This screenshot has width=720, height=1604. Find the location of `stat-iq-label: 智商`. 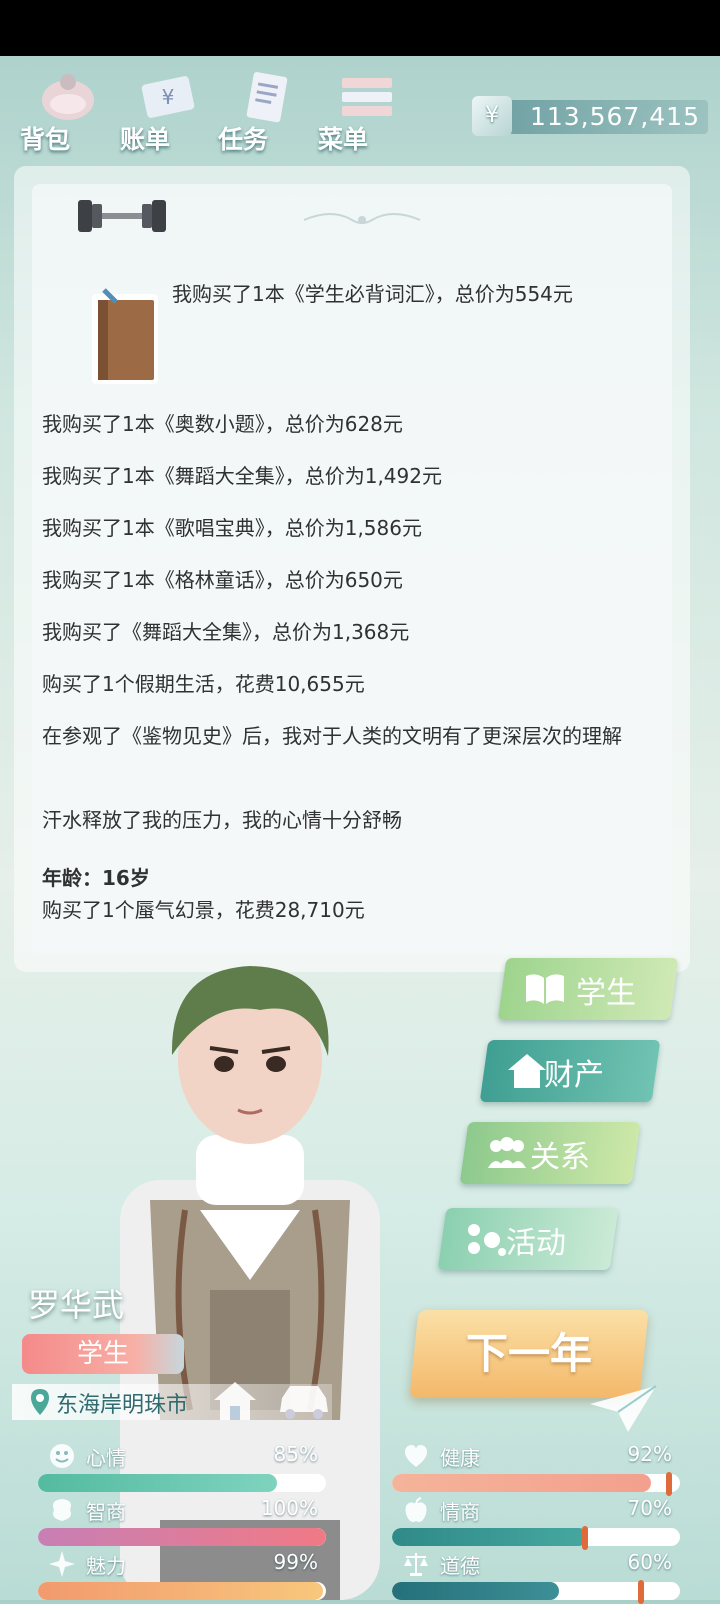

stat-iq-label: 智商 is located at coordinates (106, 1512).